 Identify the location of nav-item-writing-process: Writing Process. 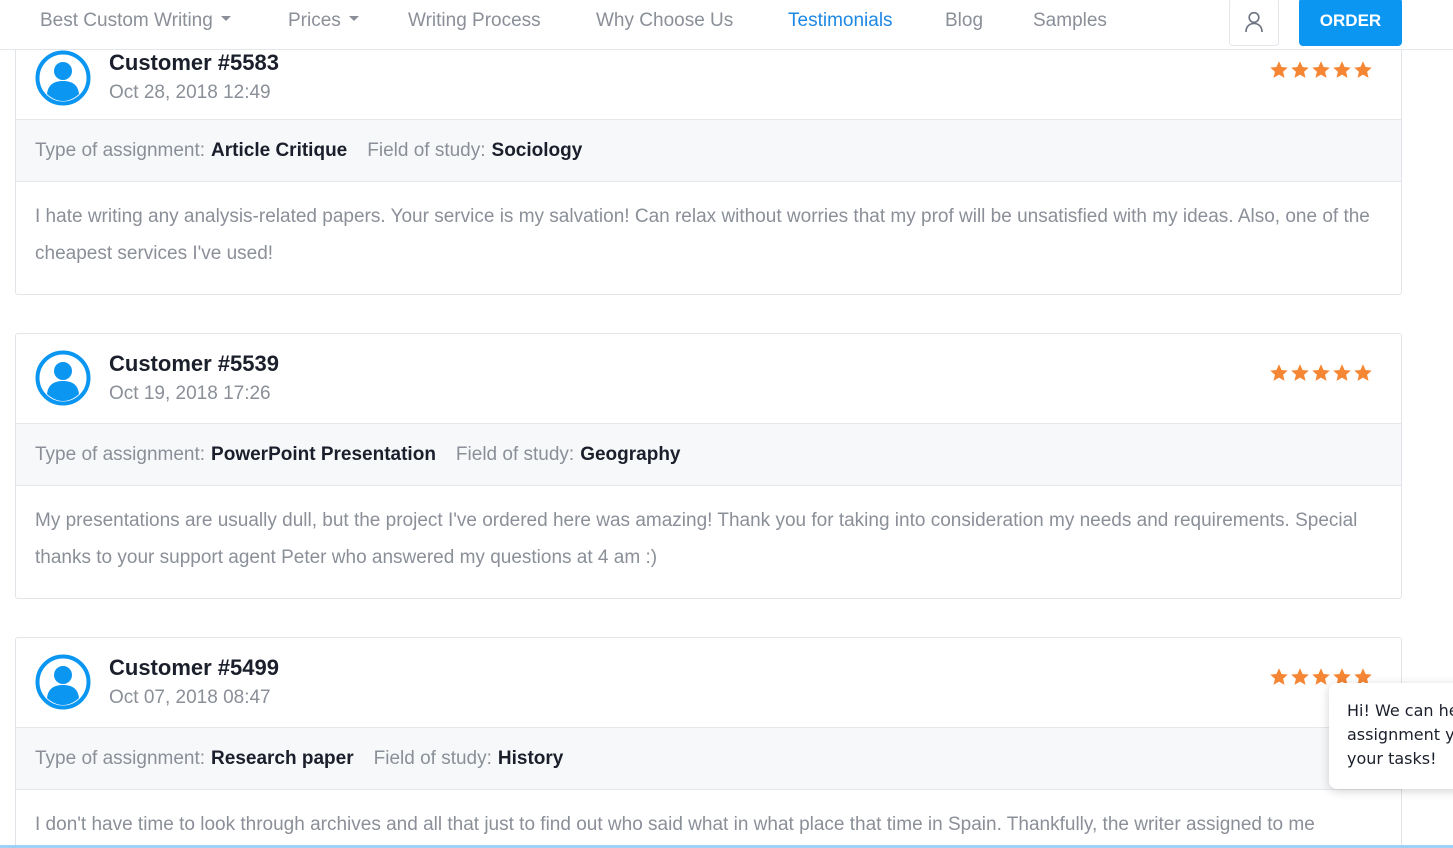
(474, 22).